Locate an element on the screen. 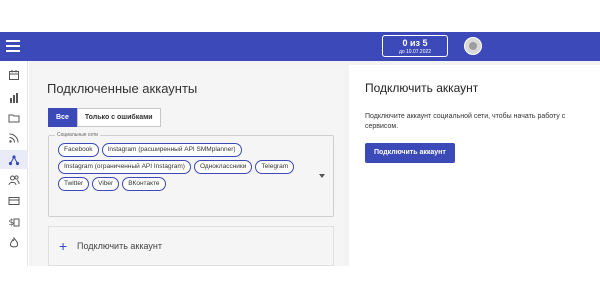  chip-vkontakte: ВКонтакте is located at coordinates (144, 184).